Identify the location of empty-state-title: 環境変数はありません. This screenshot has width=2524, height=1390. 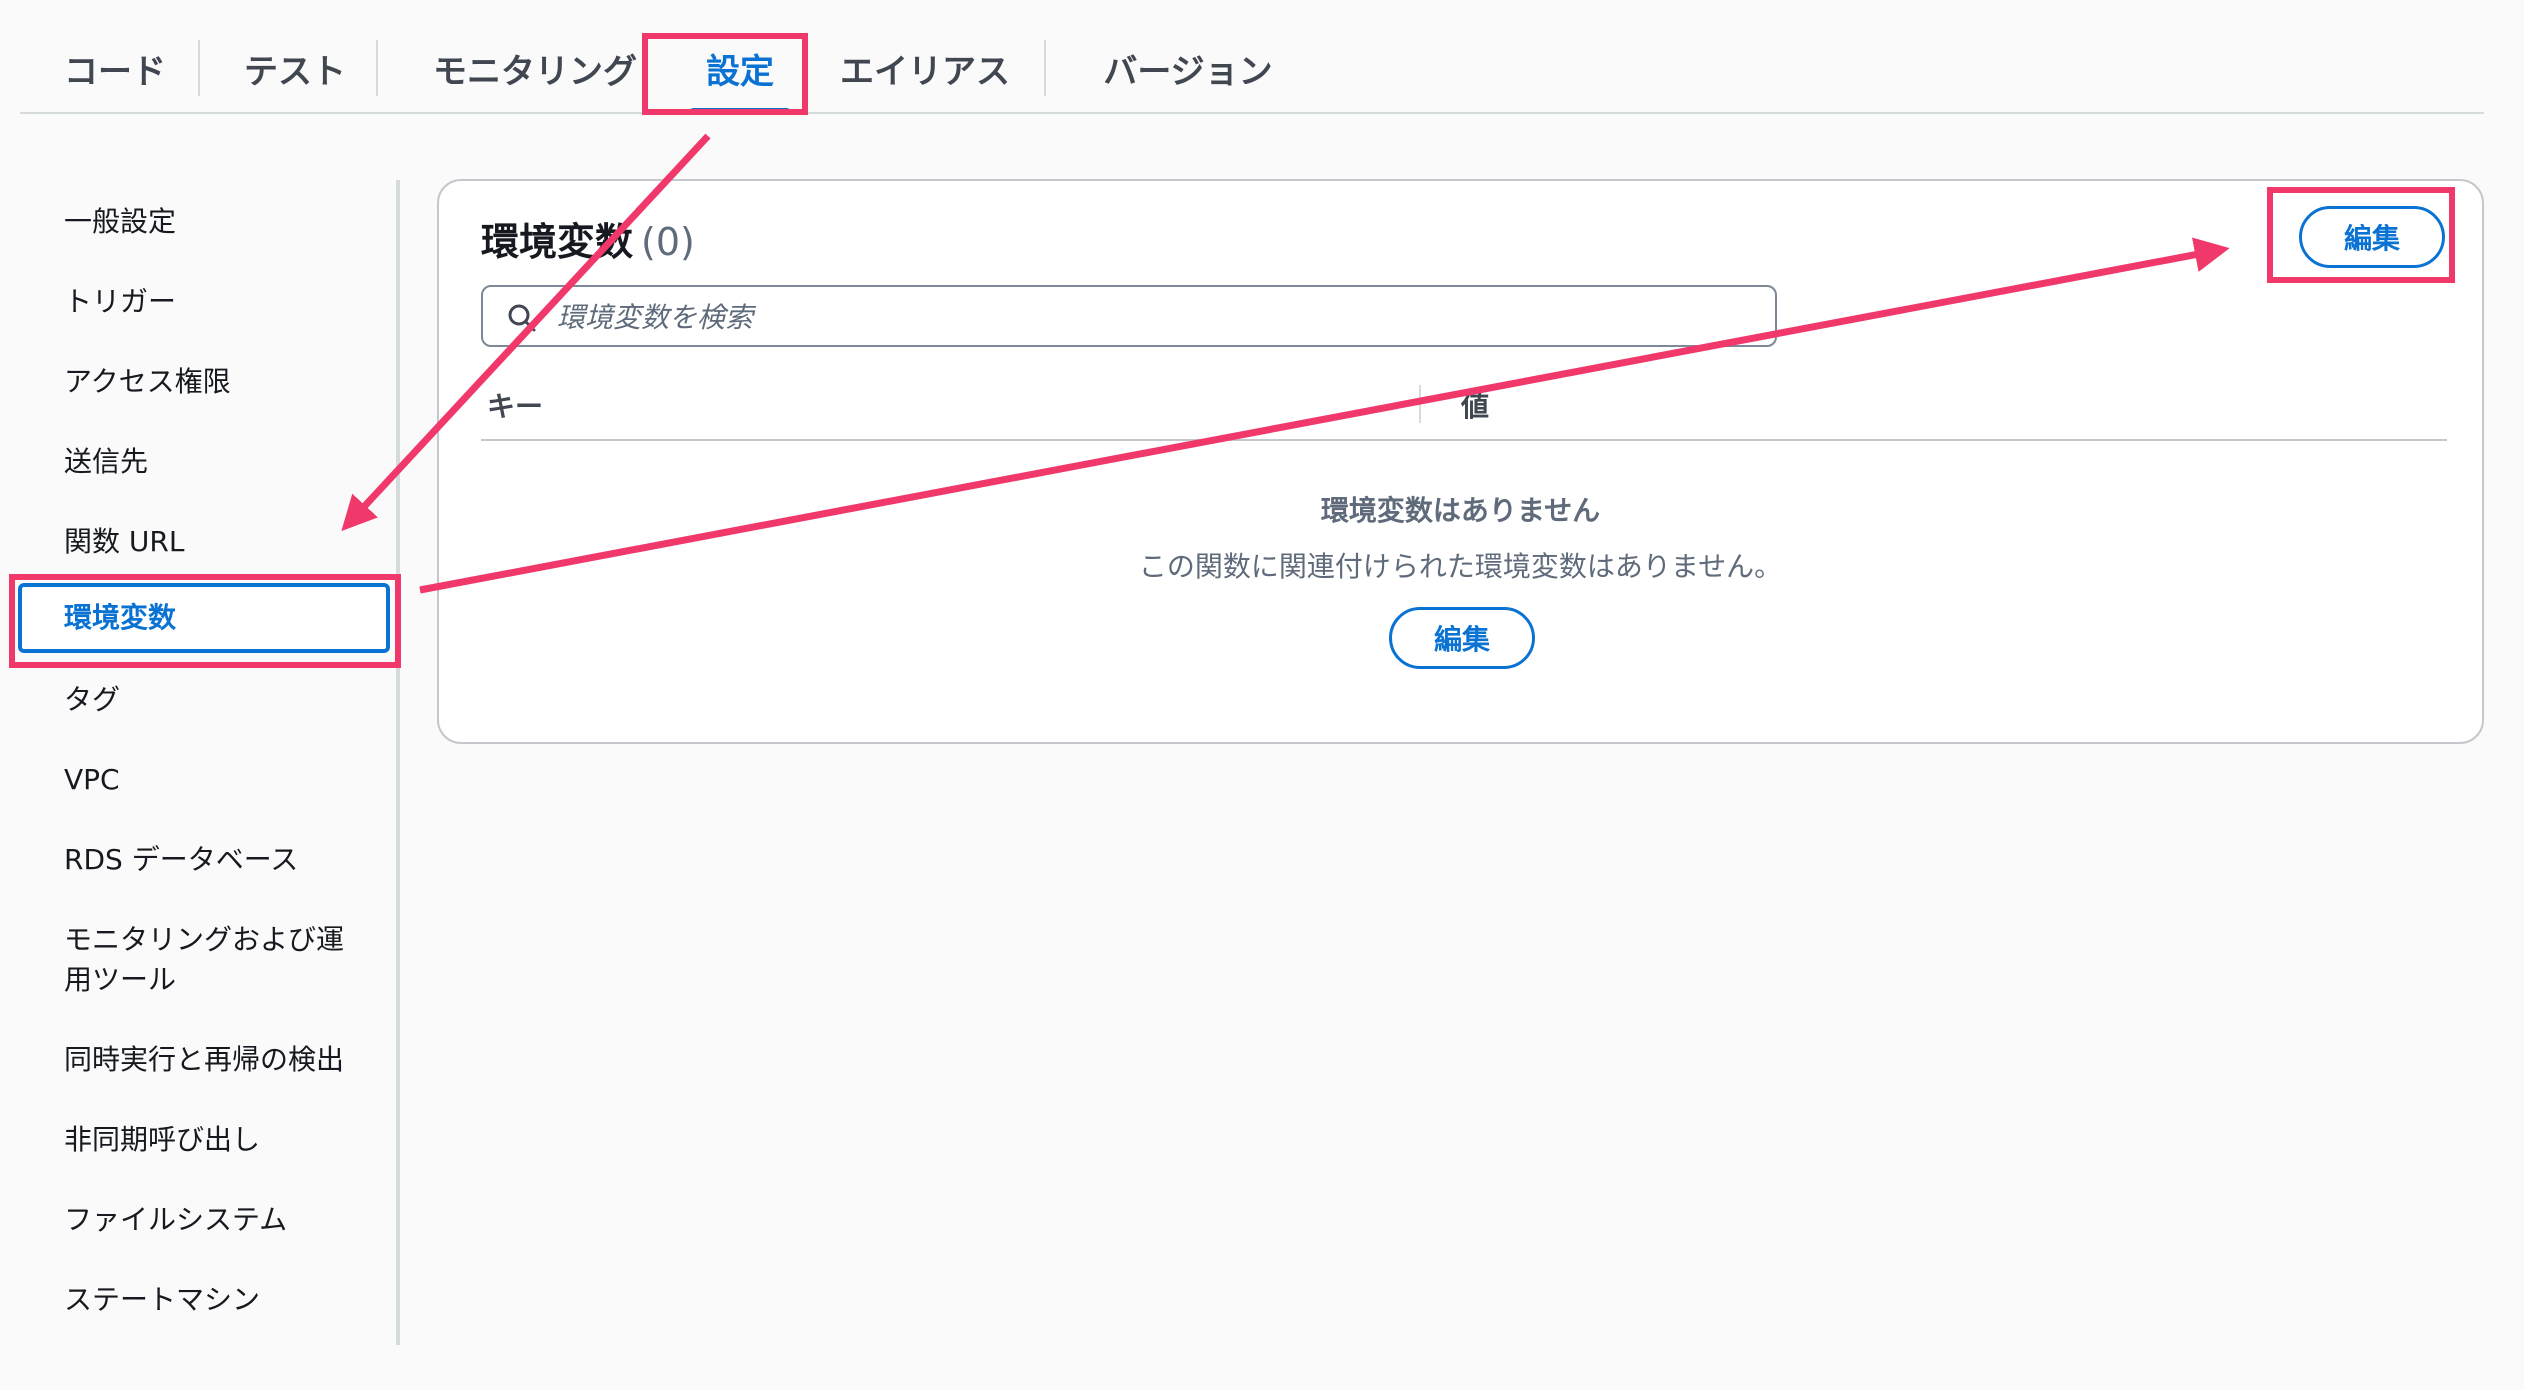
(1460, 510).